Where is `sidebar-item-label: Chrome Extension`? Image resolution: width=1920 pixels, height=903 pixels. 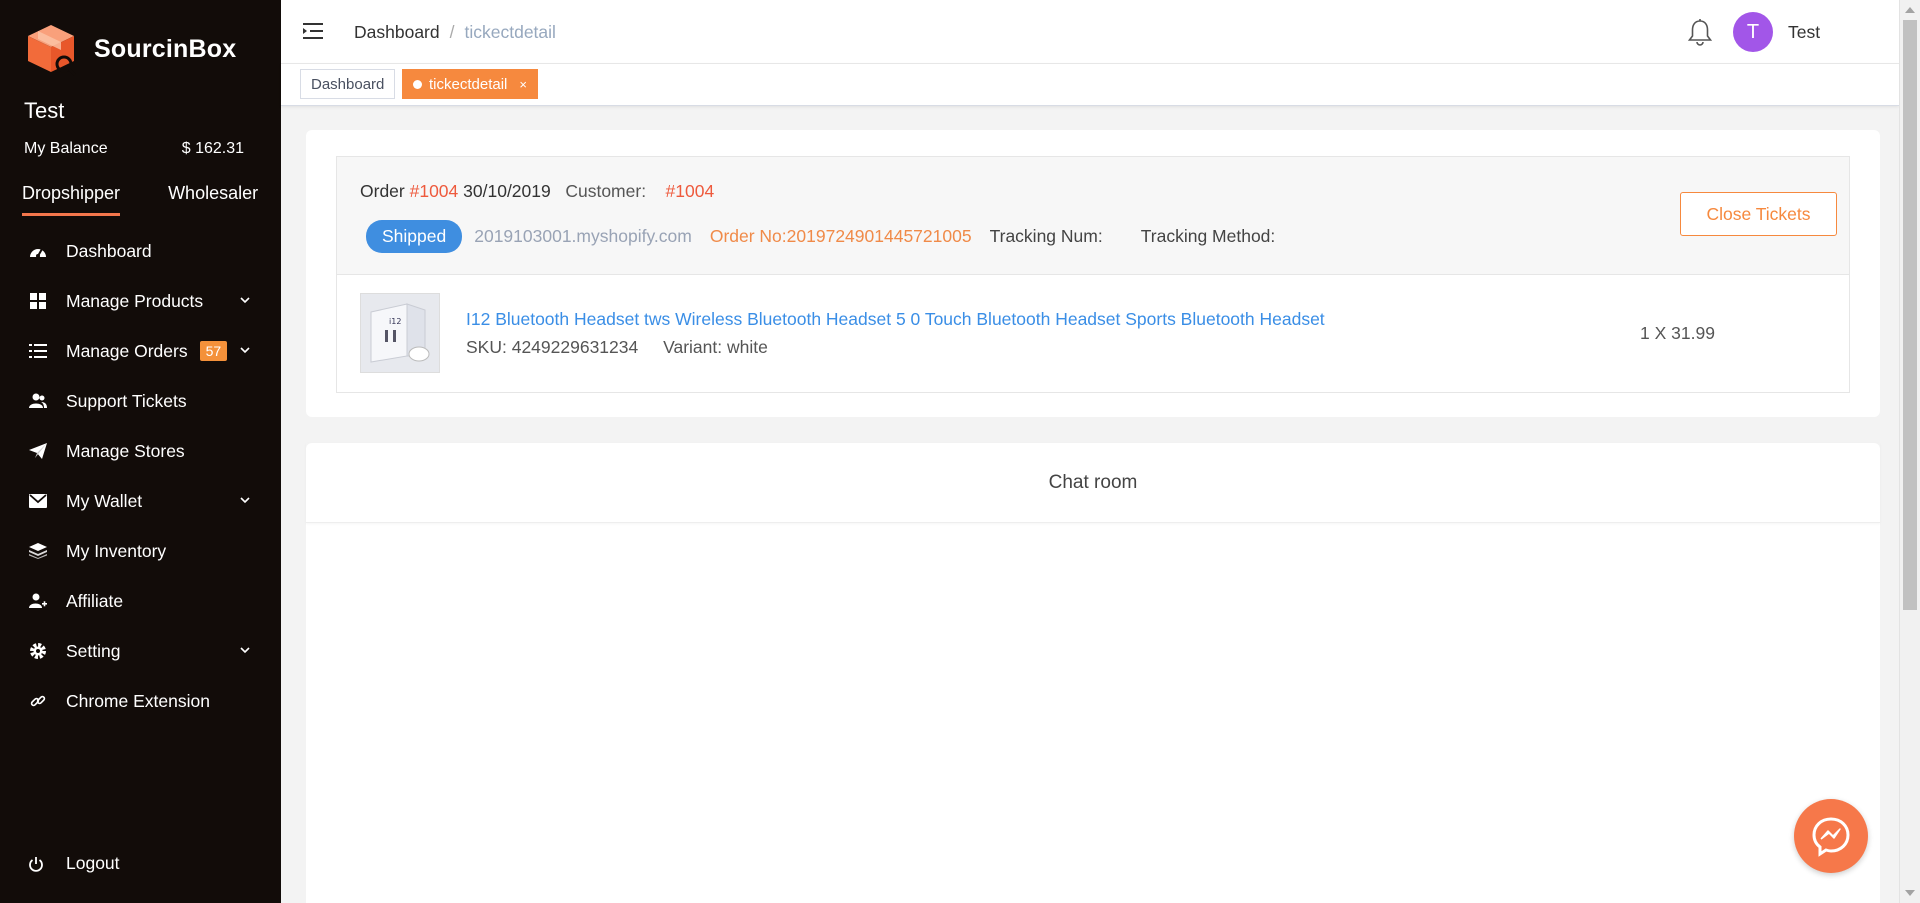
sidebar-item-label: Chrome Extension is located at coordinates (138, 700).